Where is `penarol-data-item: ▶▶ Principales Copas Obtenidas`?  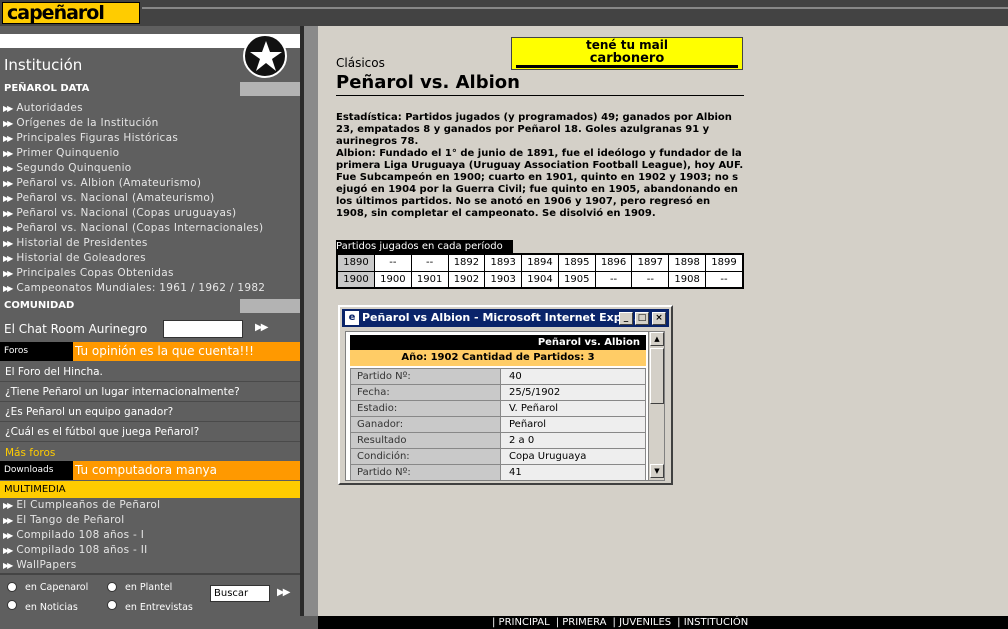
penarol-data-item: ▶▶ Principales Copas Obtenidas is located at coordinates (150, 273).